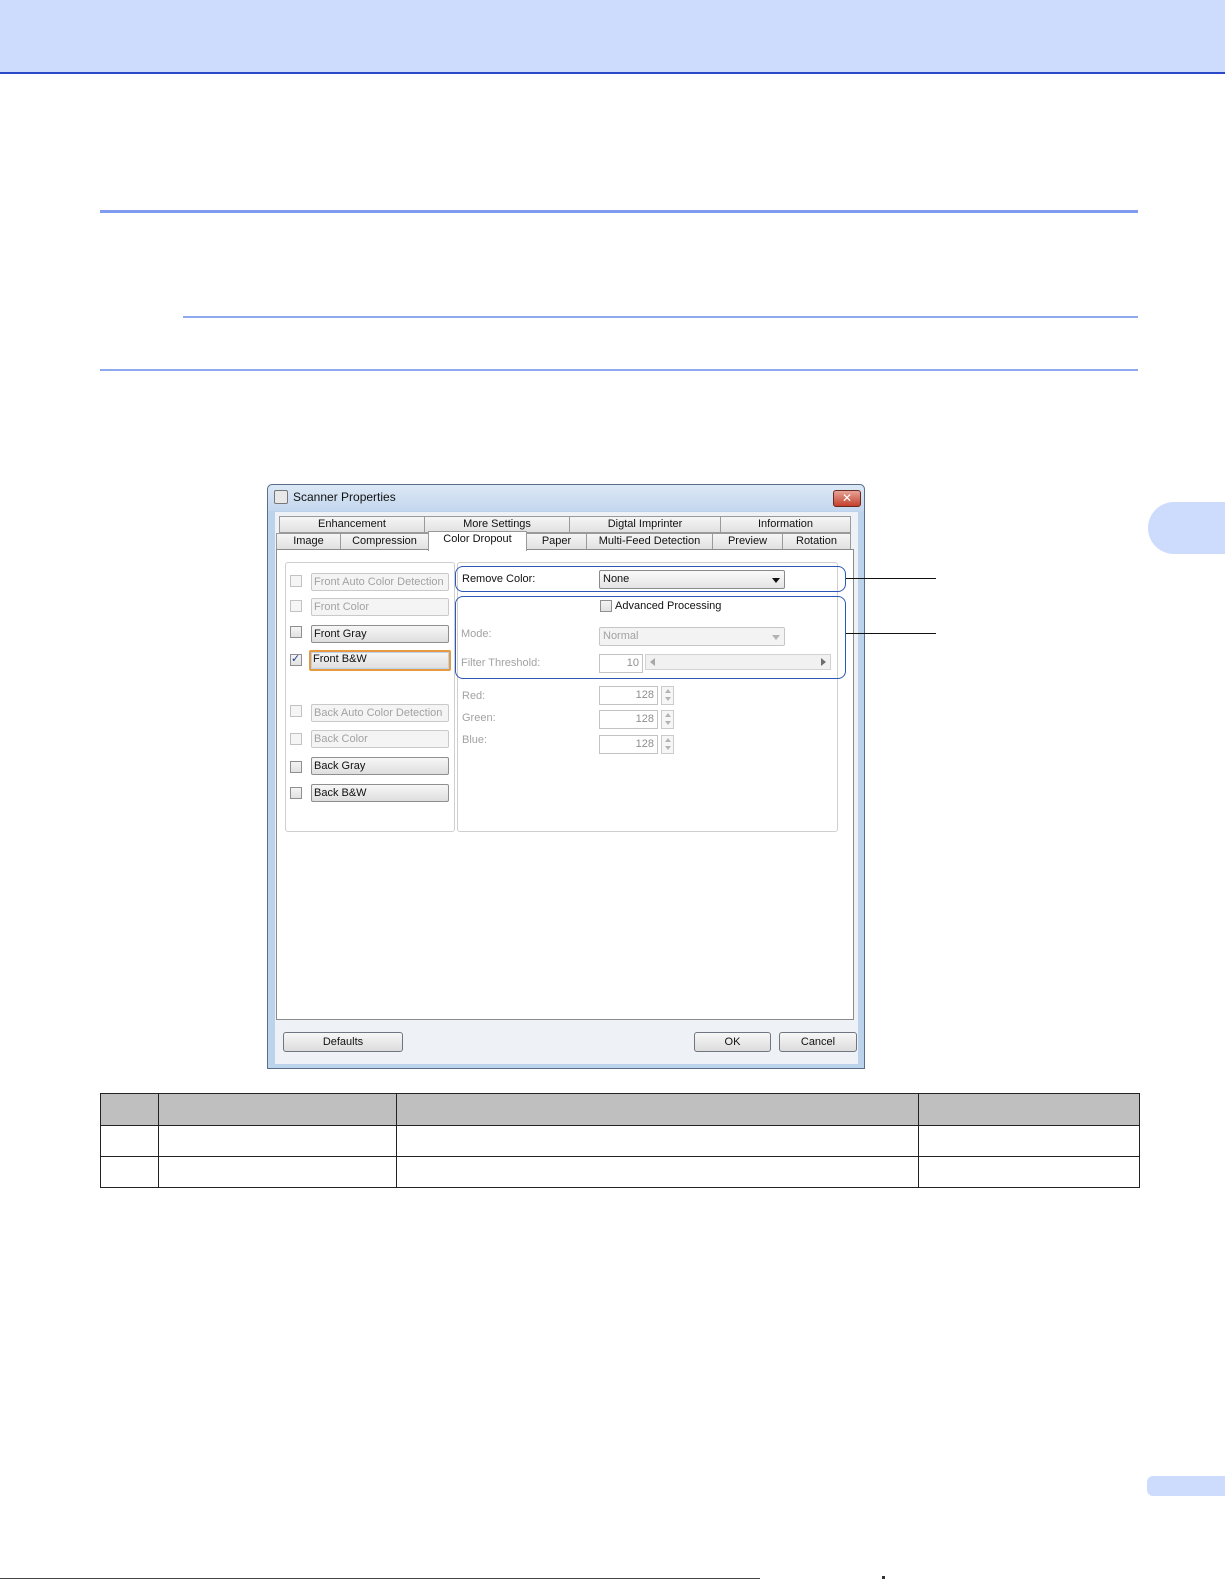 The width and height of the screenshot is (1225, 1581). Describe the element at coordinates (566, 498) in the screenshot. I see `dialog-titlebar: Scanner Properties ✕` at that location.